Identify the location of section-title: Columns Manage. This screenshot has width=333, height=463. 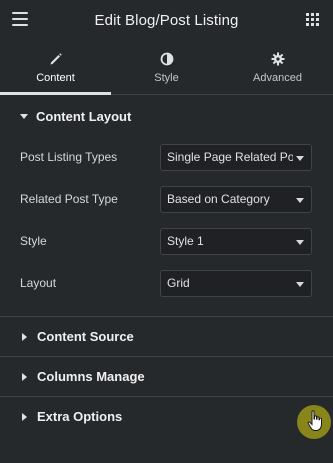
(91, 376).